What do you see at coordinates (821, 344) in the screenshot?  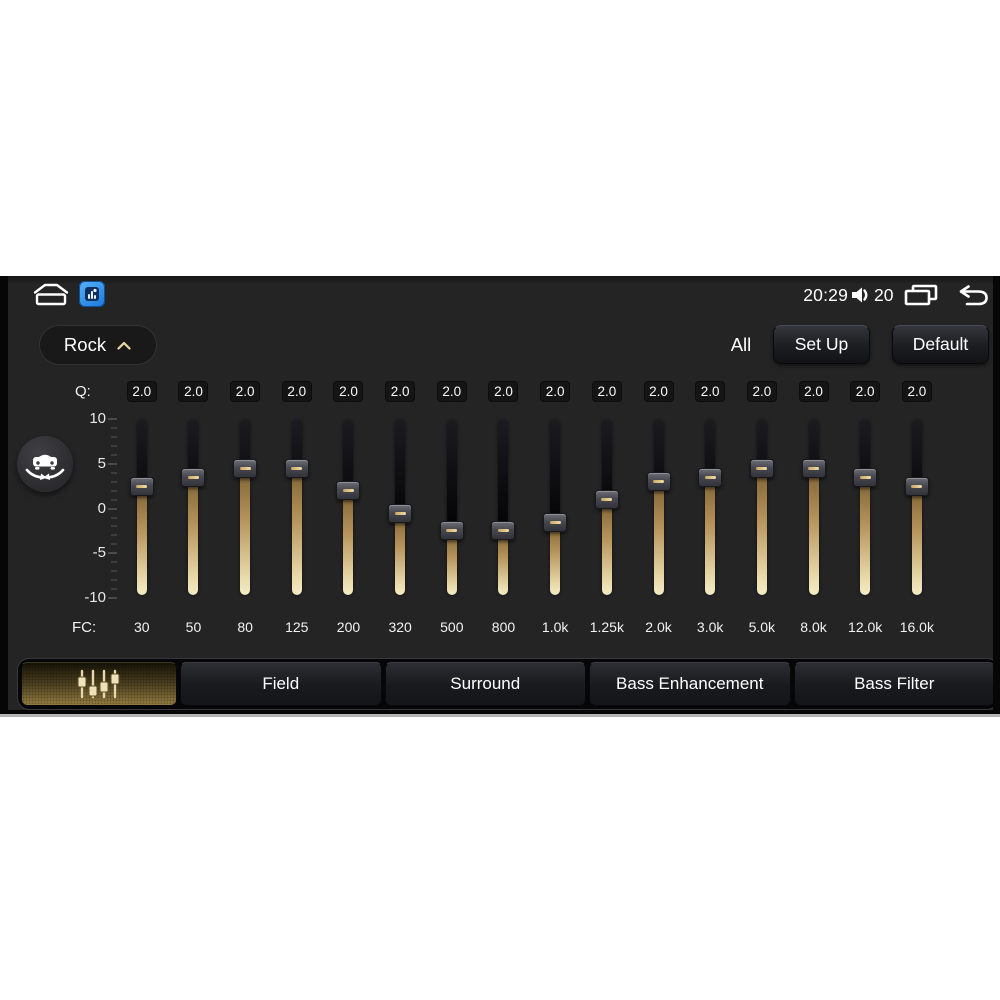 I see `setup-button: Set Up` at bounding box center [821, 344].